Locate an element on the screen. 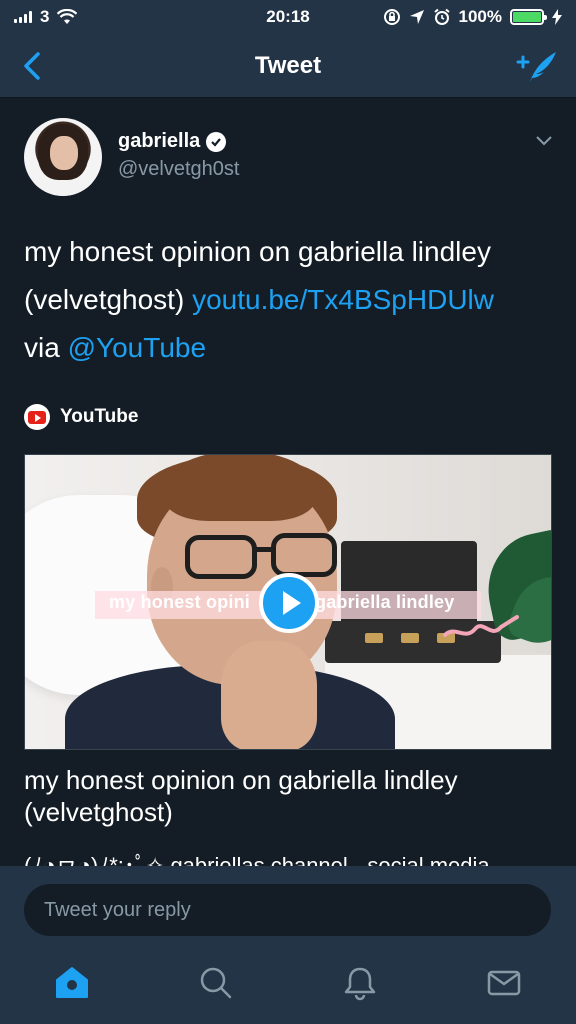 The image size is (576, 1024). verified-badge-icon is located at coordinates (216, 141).